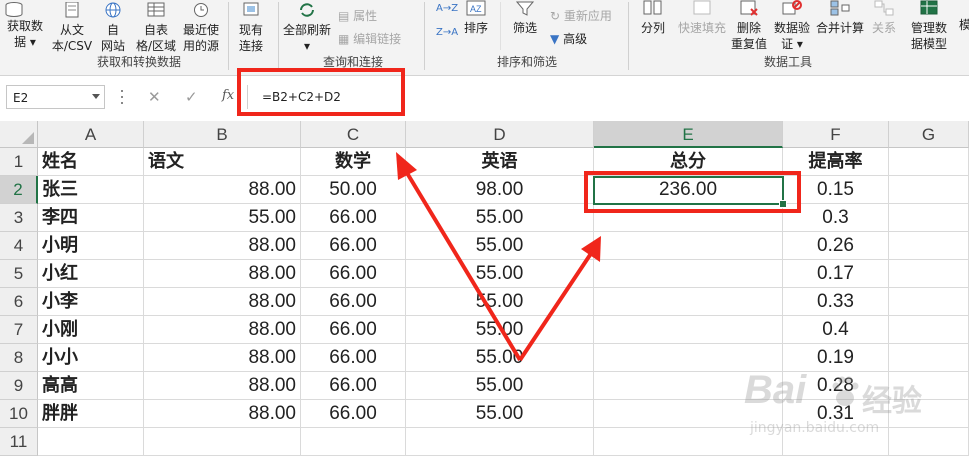  I want to click on watermark-brand: Bai, so click(775, 390).